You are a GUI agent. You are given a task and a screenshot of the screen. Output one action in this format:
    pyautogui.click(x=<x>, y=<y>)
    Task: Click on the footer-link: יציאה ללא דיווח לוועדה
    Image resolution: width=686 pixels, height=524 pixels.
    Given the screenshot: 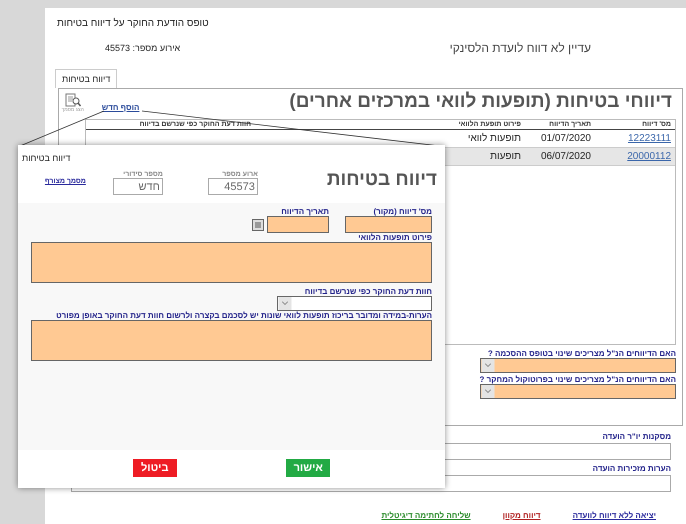 What is the action you would take?
    pyautogui.click(x=614, y=515)
    